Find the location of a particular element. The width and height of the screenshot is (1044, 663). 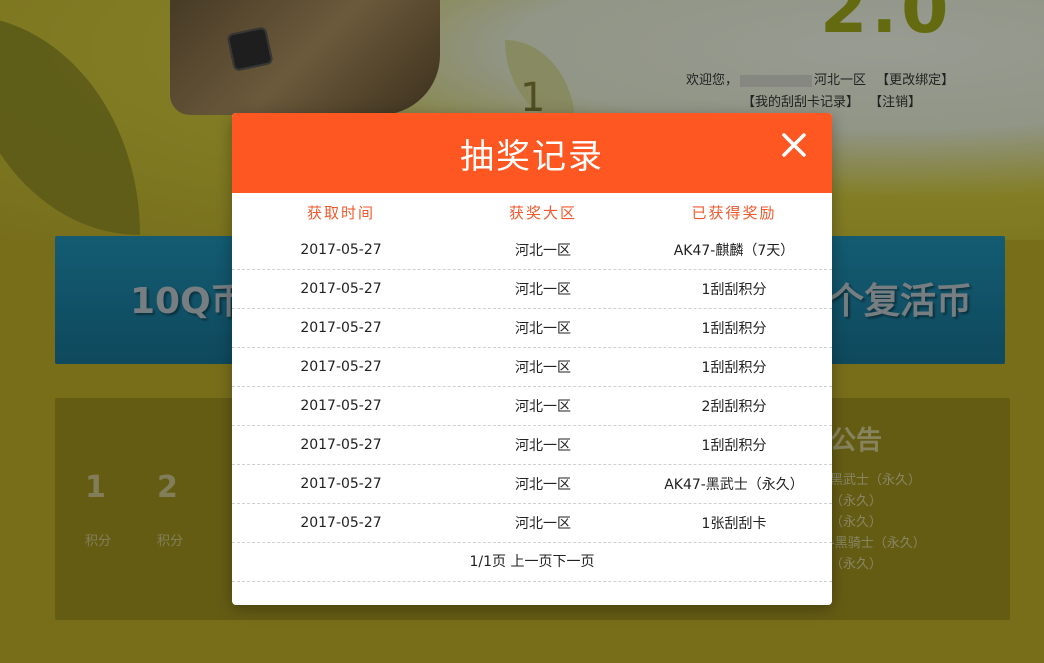

modal-title: 抽奖记录 is located at coordinates (532, 156).